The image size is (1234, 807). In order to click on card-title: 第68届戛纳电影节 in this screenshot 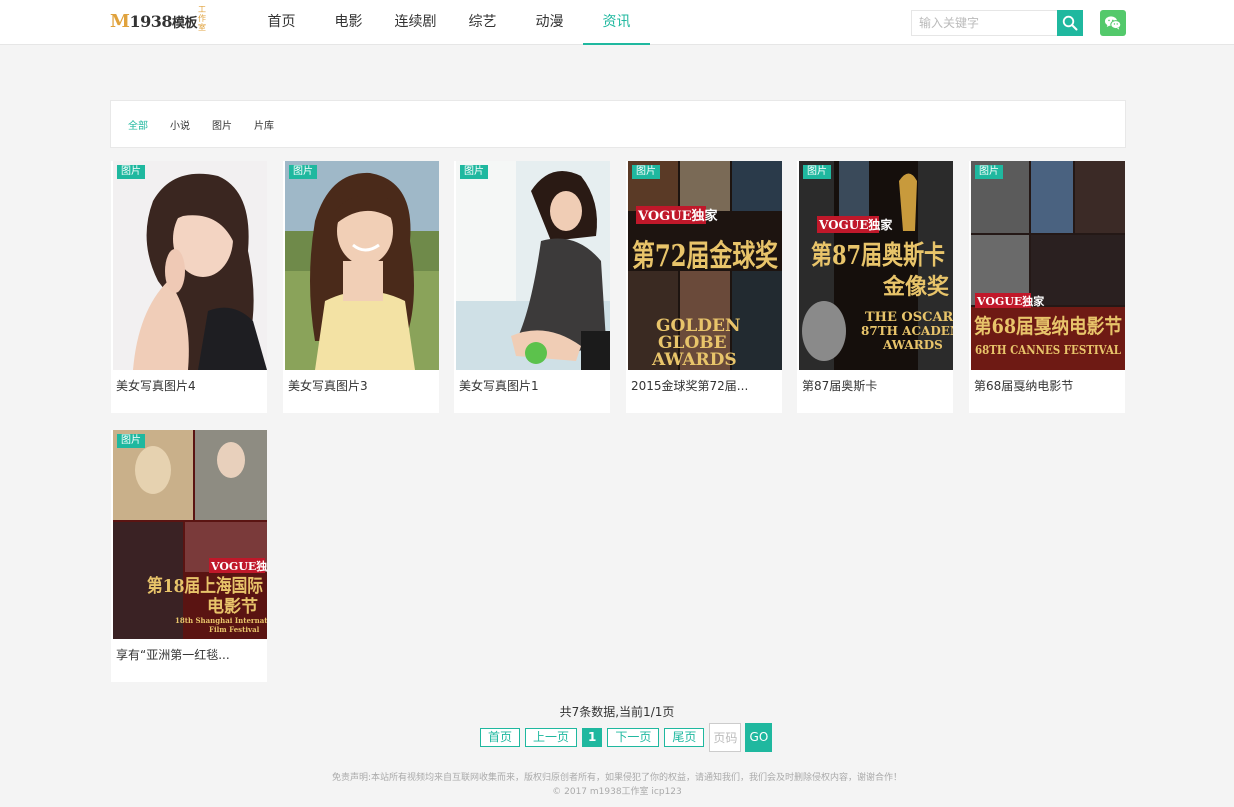, I will do `click(1048, 385)`.